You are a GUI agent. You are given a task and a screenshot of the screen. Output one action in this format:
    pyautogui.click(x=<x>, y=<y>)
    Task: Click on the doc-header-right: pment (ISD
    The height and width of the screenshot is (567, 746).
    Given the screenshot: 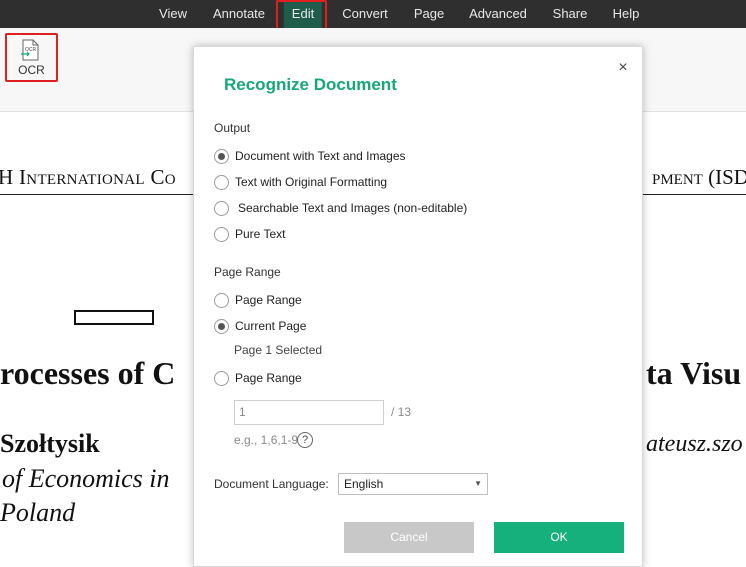 What is the action you would take?
    pyautogui.click(x=699, y=177)
    